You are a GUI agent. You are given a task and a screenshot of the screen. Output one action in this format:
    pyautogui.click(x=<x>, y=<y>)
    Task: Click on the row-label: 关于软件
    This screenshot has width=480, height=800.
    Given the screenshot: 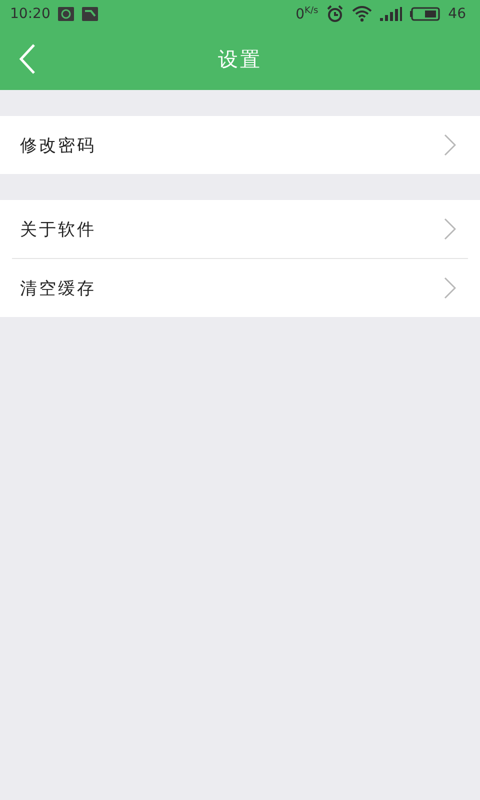 What is the action you would take?
    pyautogui.click(x=58, y=229)
    